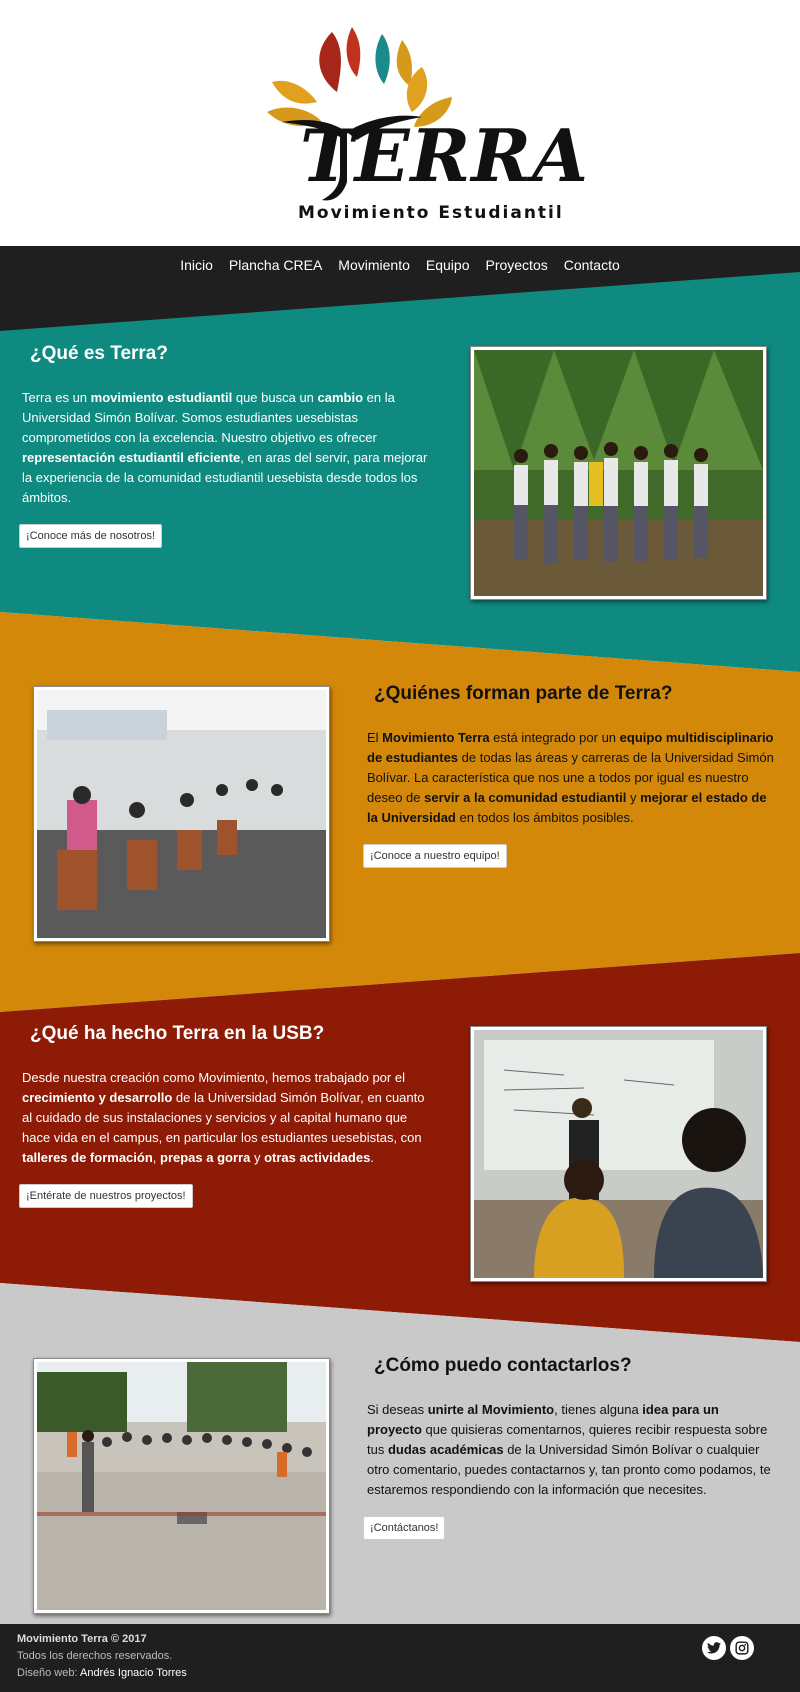 This screenshot has height=1692, width=800. Describe the element at coordinates (397, 1409) in the screenshot. I see `body-text: Si deseas` at that location.